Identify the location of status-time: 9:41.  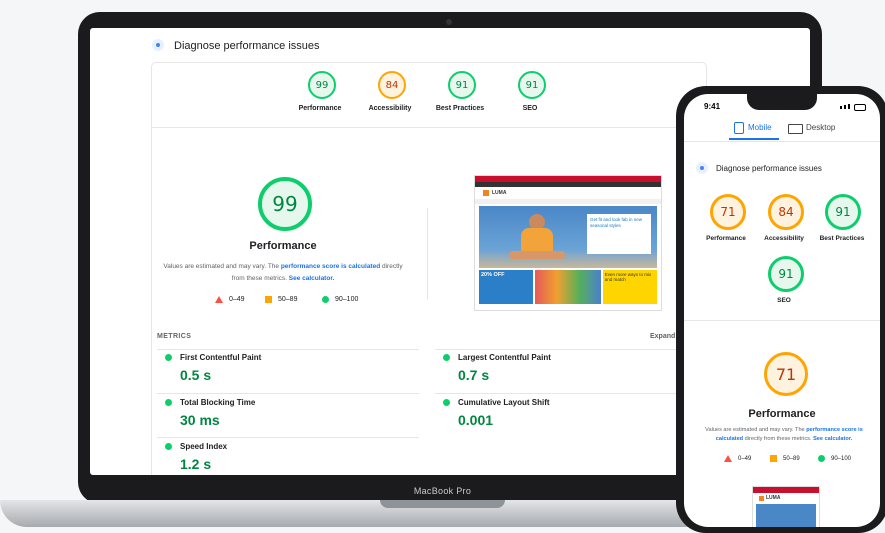
(712, 106).